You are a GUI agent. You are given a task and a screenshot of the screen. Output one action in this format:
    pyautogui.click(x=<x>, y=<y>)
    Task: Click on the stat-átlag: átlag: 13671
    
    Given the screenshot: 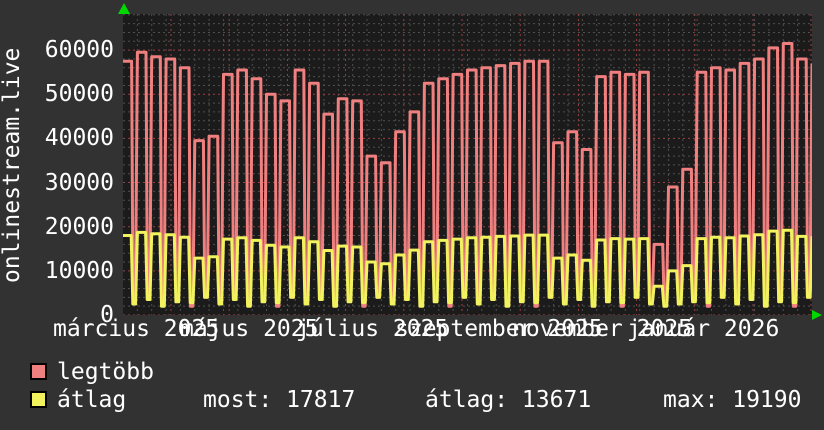 What is the action you would take?
    pyautogui.click(x=508, y=400)
    